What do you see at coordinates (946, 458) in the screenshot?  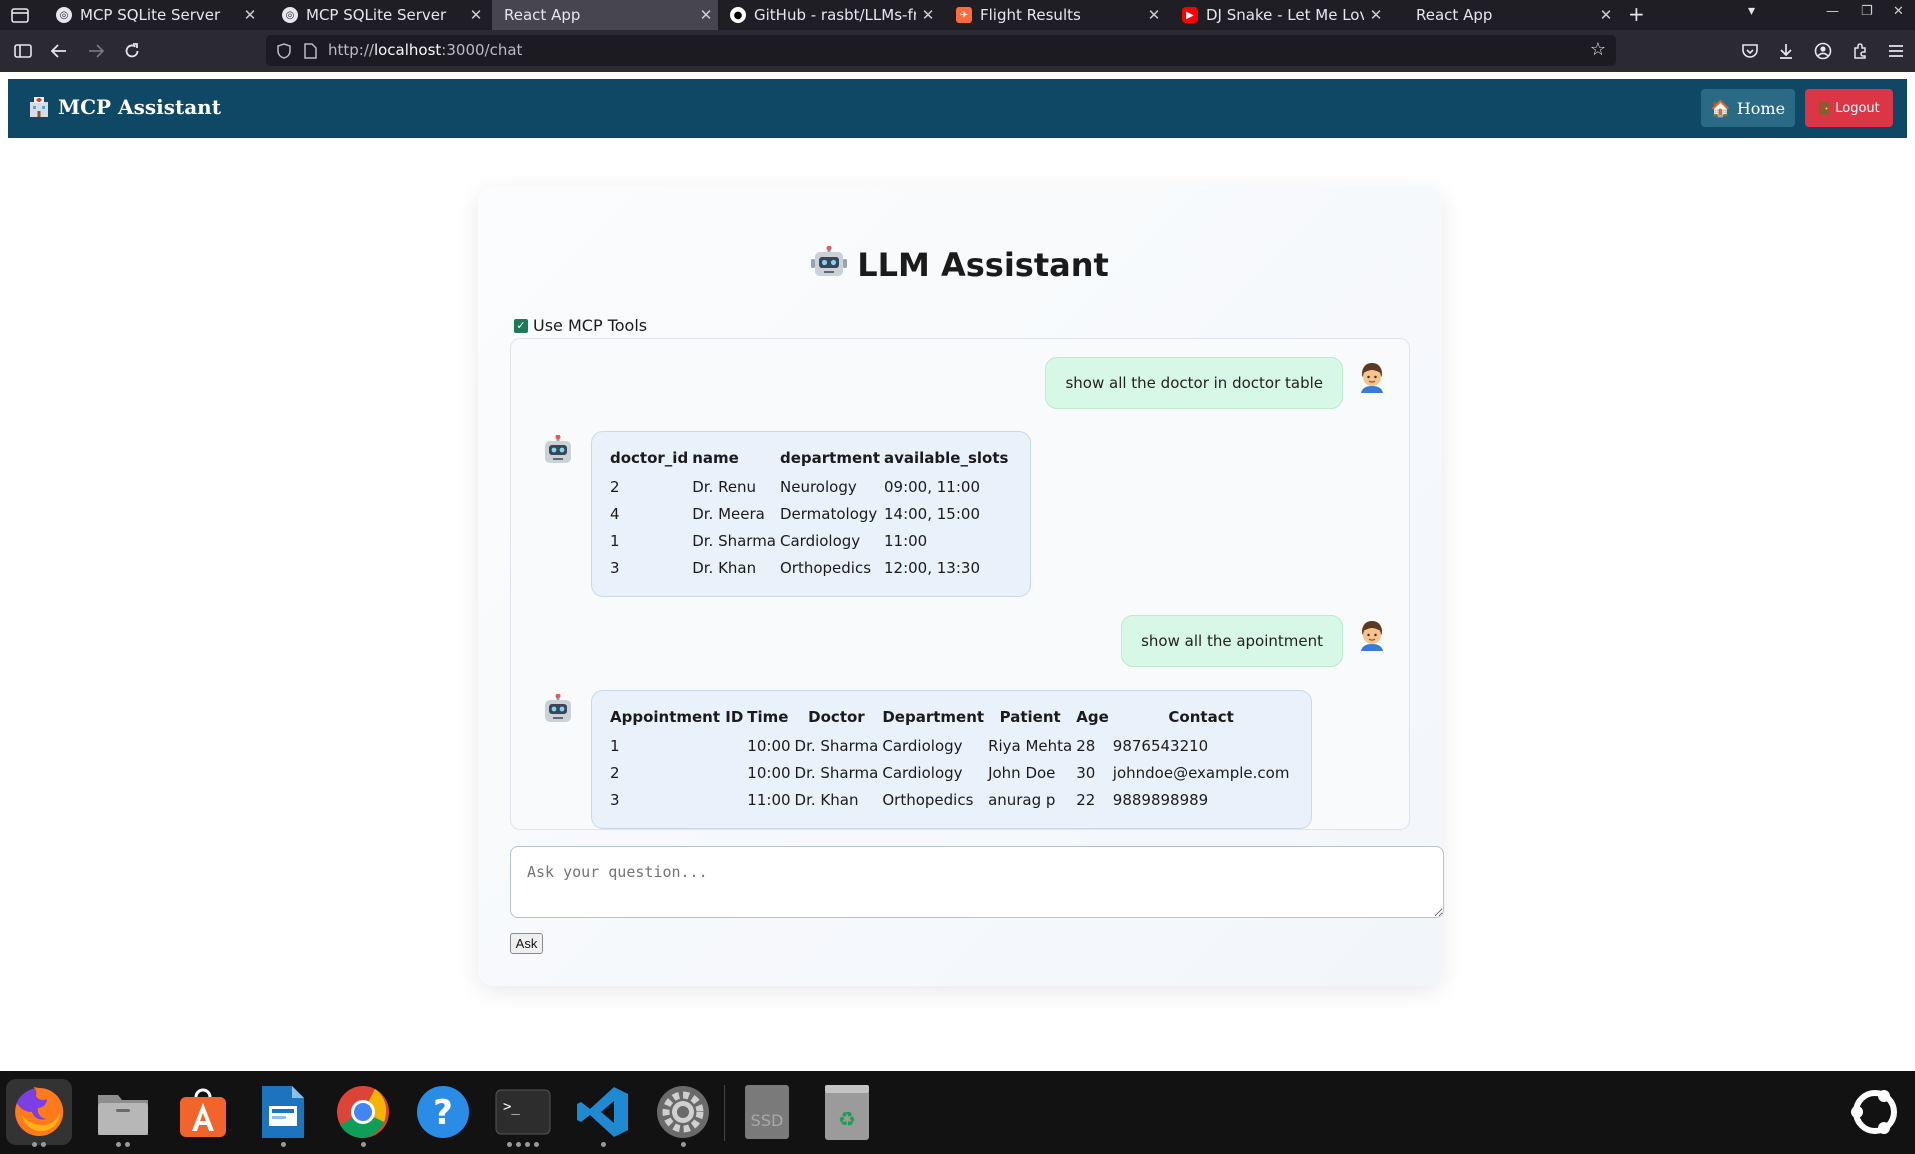 I see `column-header: available_slots` at bounding box center [946, 458].